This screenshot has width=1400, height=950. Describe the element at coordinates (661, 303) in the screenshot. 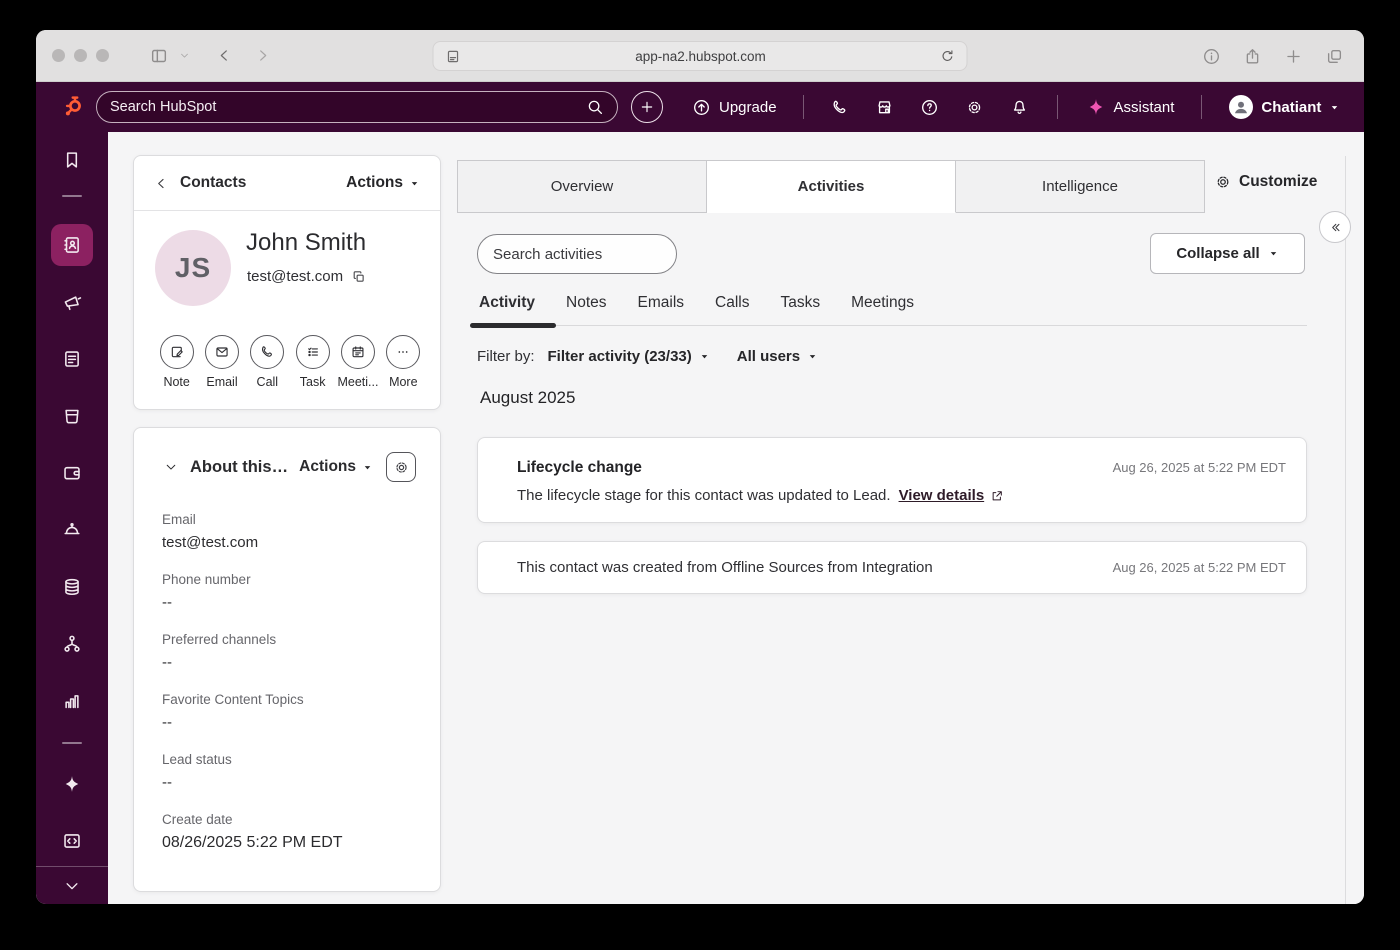

I see `subtab-emails: Emails` at that location.